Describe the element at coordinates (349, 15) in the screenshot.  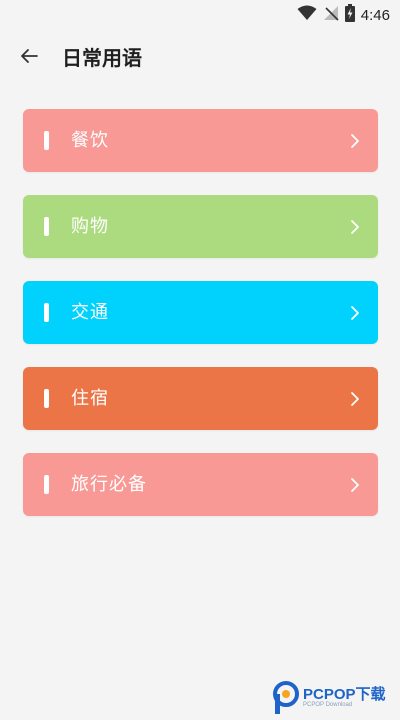
I see `battery-charging-icon` at that location.